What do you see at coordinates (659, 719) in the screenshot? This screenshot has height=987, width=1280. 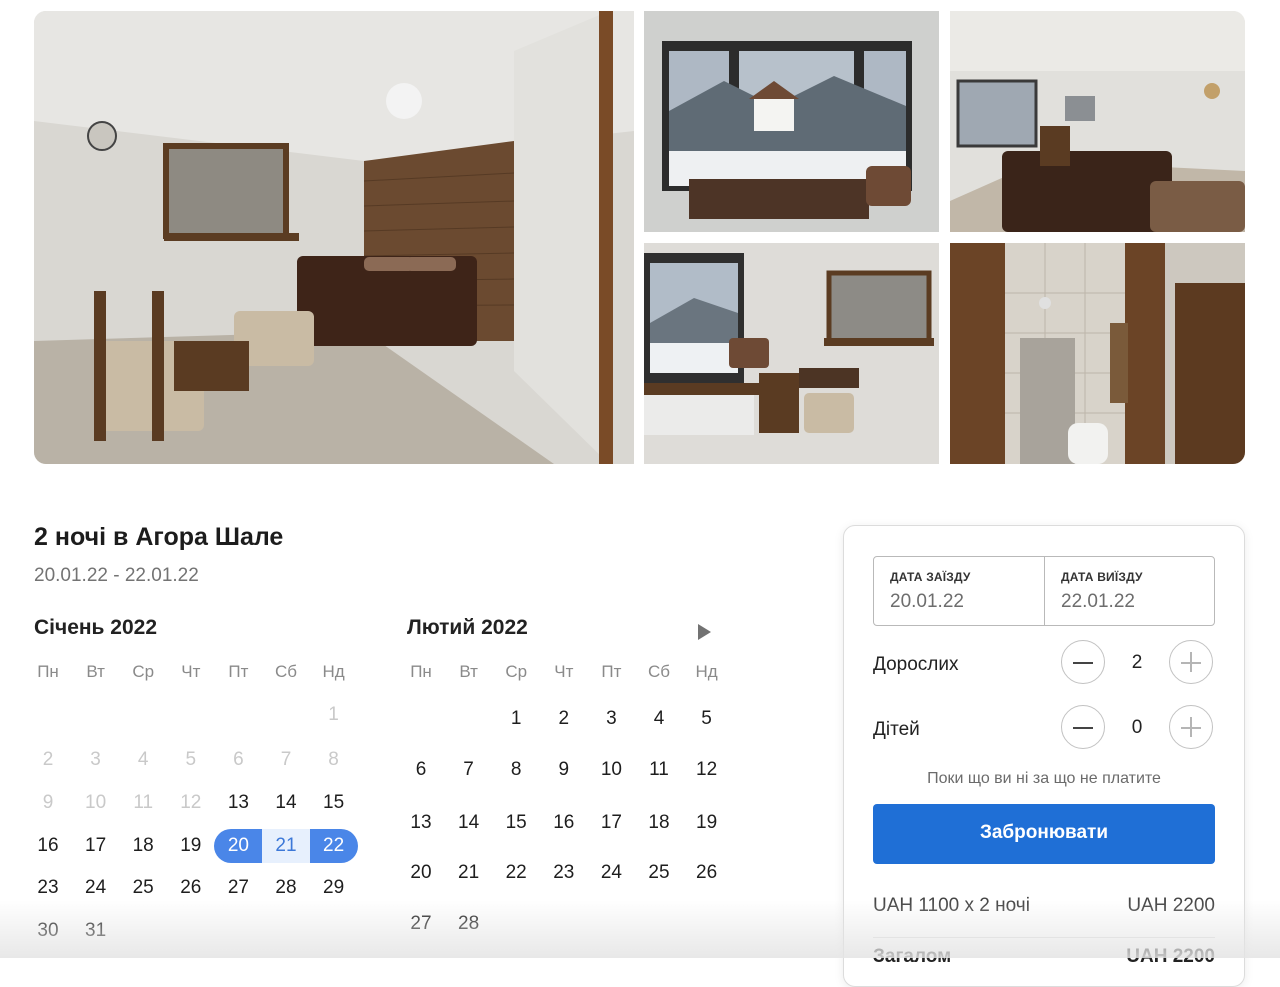 I see `calendar-day: 4` at bounding box center [659, 719].